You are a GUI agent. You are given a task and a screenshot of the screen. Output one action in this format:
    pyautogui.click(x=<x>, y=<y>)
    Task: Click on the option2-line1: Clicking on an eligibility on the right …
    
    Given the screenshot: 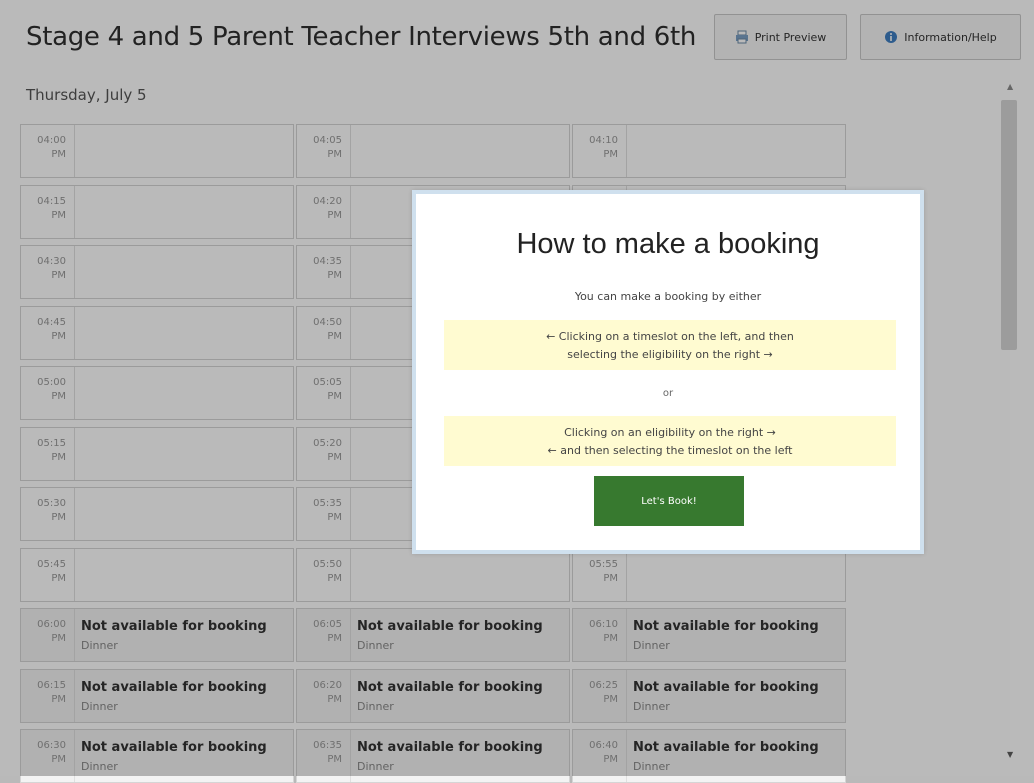 What is the action you would take?
    pyautogui.click(x=670, y=432)
    